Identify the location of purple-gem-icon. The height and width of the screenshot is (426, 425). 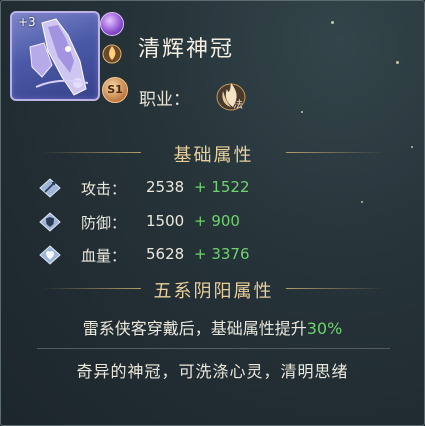
(112, 24).